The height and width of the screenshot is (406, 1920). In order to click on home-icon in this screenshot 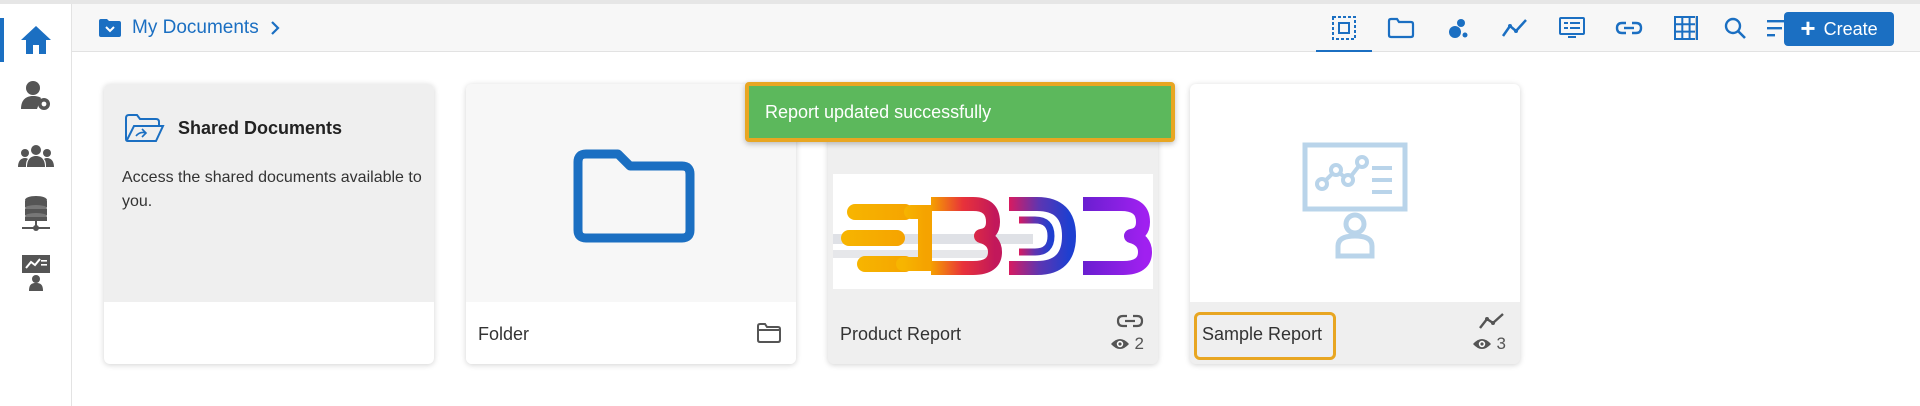, I will do `click(36, 40)`.